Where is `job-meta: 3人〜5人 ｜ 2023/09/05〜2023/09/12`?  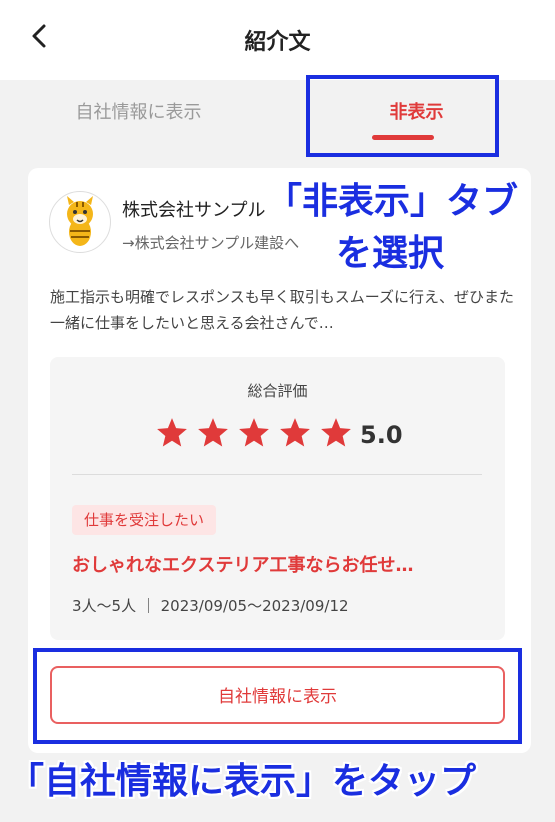
job-meta: 3人〜5人 ｜ 2023/09/05〜2023/09/12 is located at coordinates (210, 606).